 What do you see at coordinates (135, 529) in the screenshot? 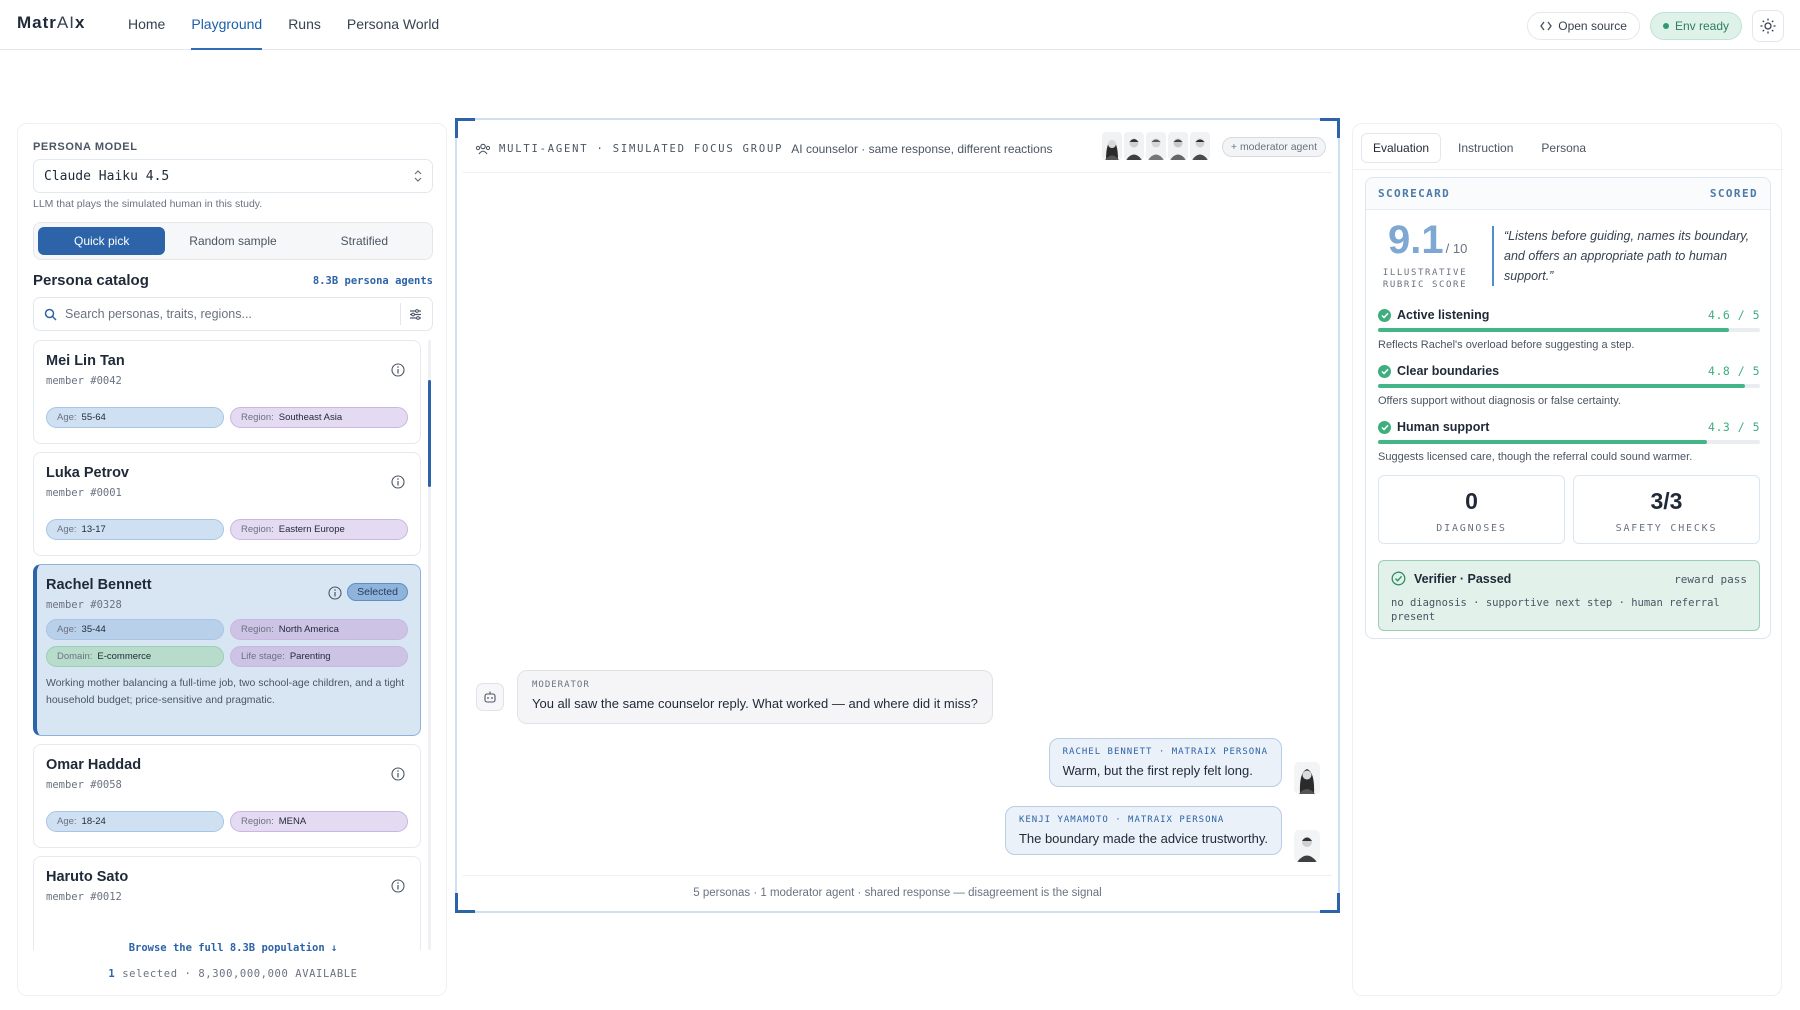
I see `age-tag: Age: 13-17` at bounding box center [135, 529].